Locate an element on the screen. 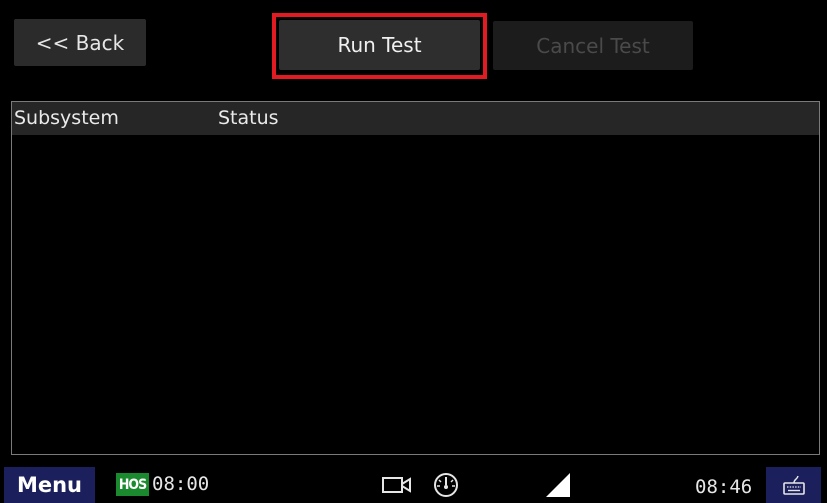 This screenshot has height=503, width=827. keyboard-icon is located at coordinates (793, 485).